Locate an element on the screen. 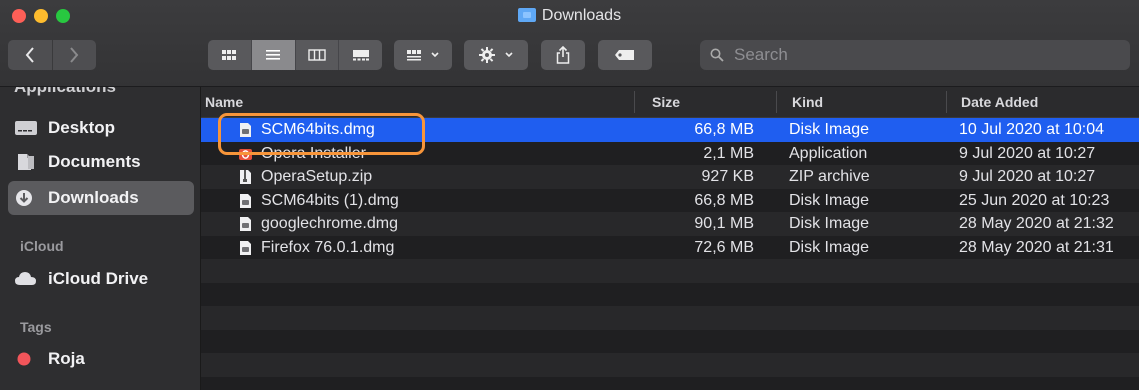 This screenshot has width=1139, height=390. sidebar-item-label: Applications is located at coordinates (65, 91).